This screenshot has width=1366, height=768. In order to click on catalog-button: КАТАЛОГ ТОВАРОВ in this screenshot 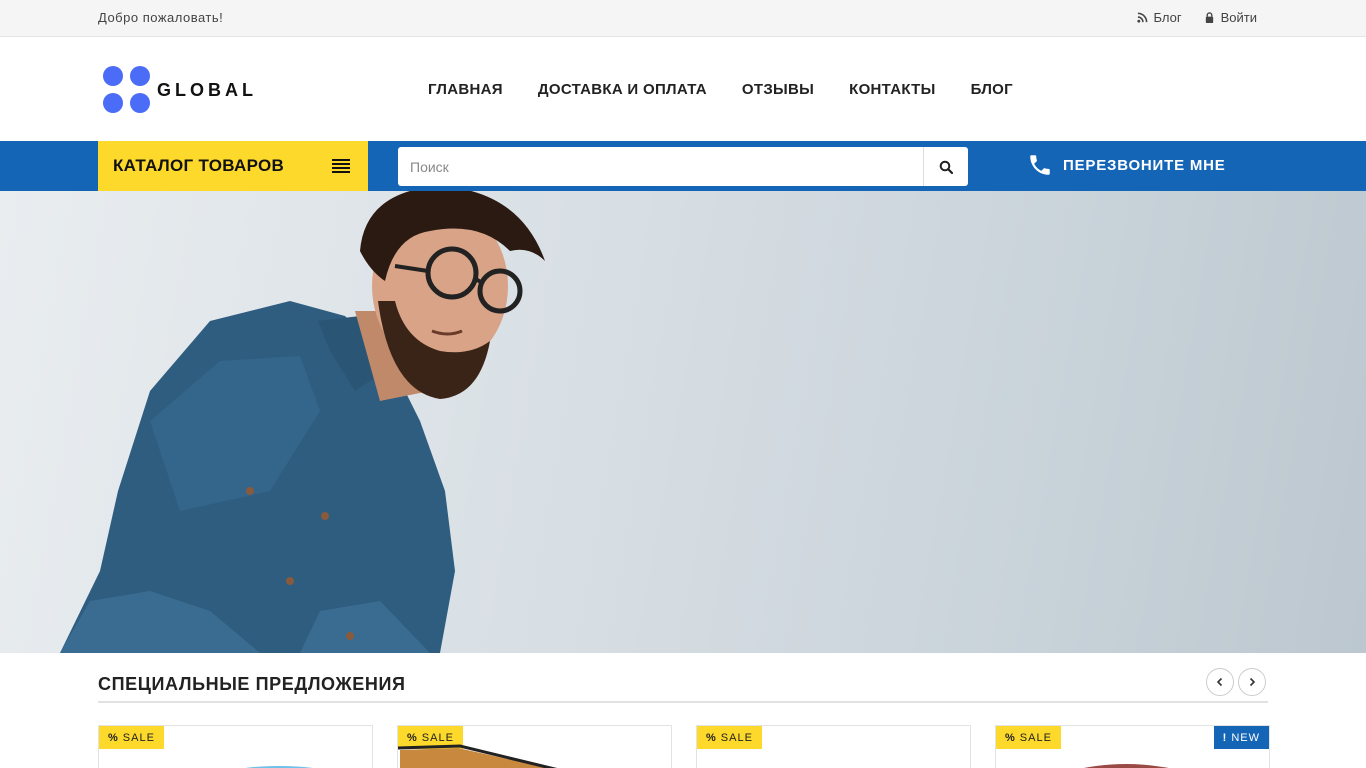, I will do `click(233, 166)`.